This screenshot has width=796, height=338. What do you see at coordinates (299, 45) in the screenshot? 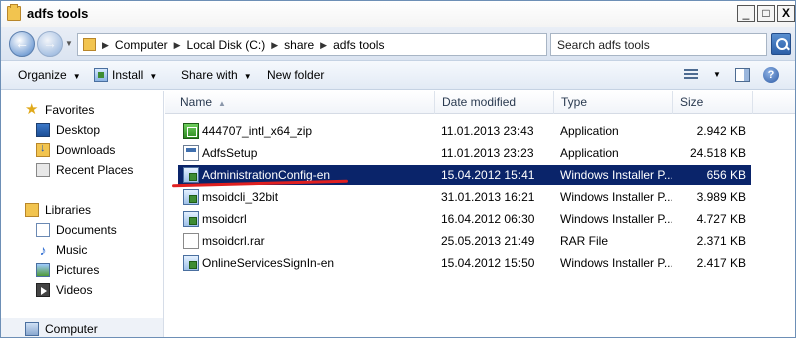
I see `breadcrumb-share: share` at bounding box center [299, 45].